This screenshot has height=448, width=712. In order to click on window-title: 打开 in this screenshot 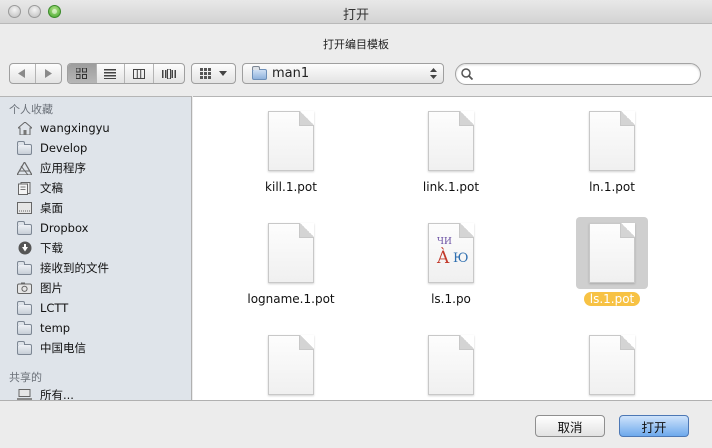, I will do `click(355, 15)`.